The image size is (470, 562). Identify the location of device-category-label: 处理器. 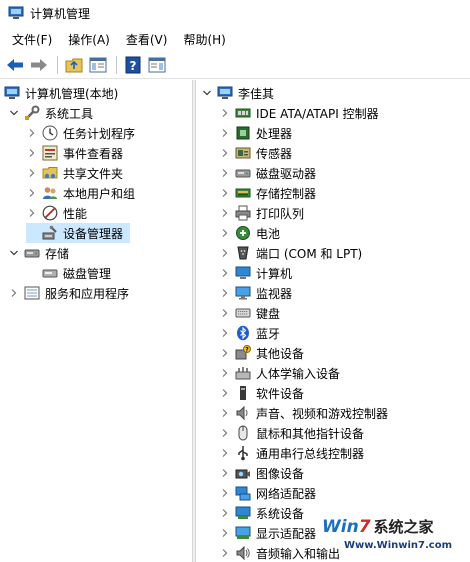
(274, 133).